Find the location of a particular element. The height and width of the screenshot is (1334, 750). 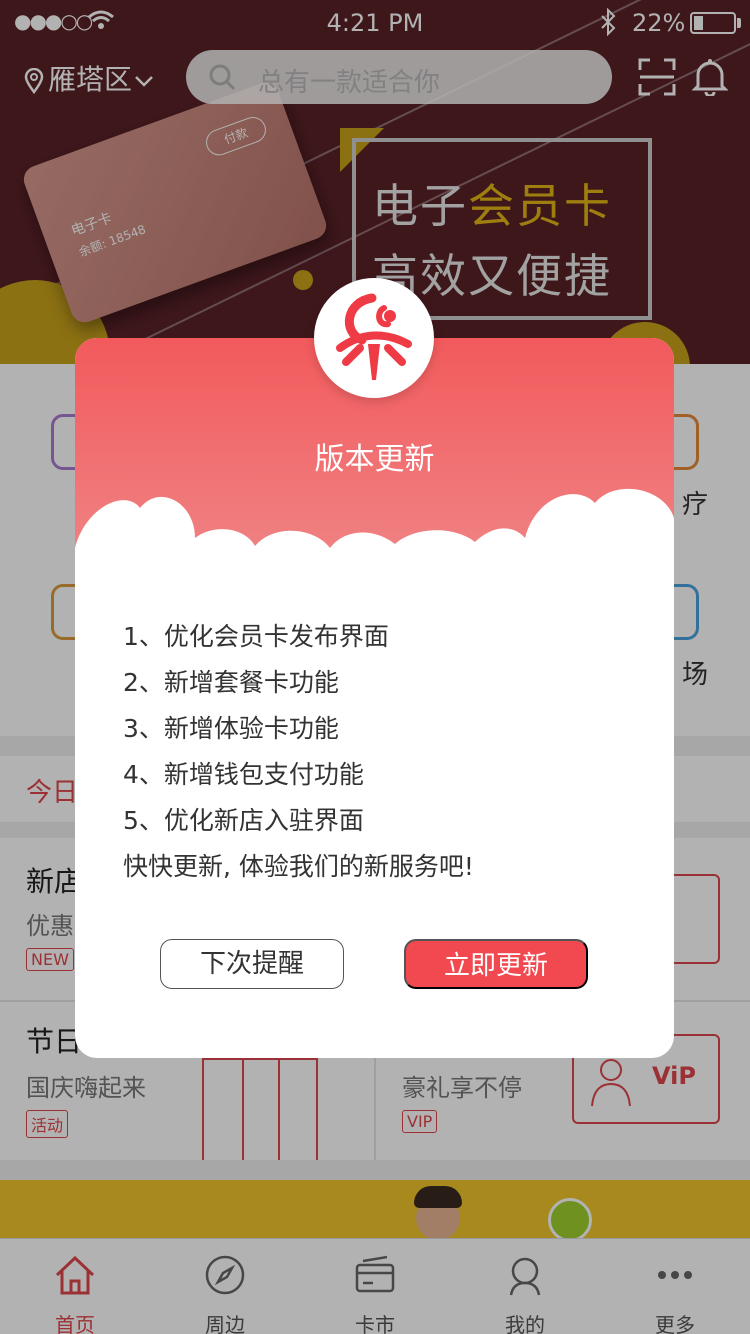

update-note-footer: 快快更新, 体验我们的新服务吧! is located at coordinates (298, 866).